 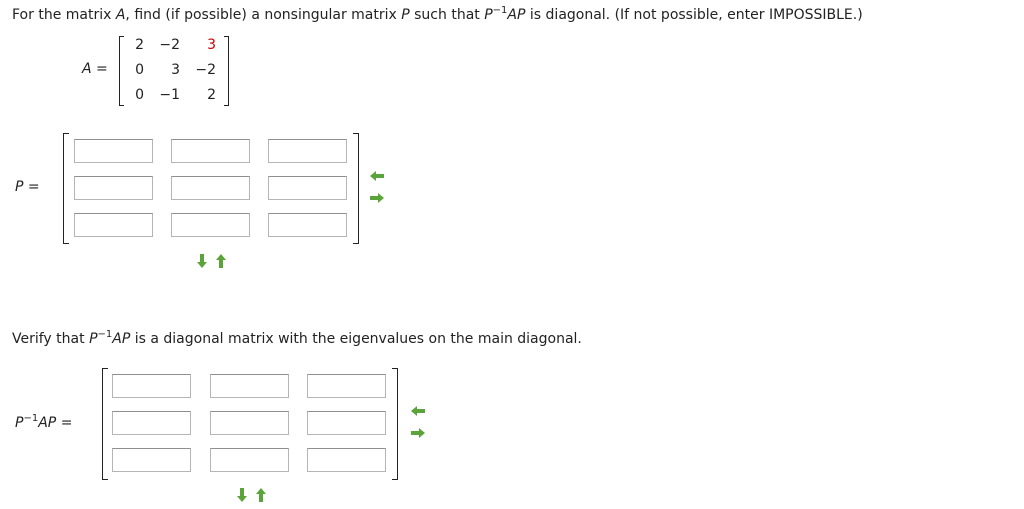 What do you see at coordinates (51, 339) in the screenshot?
I see `verify-pre: Verify that` at bounding box center [51, 339].